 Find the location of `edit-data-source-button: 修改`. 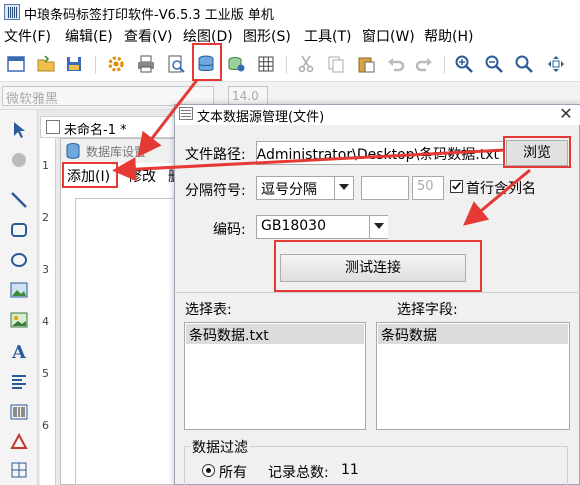

edit-data-source-button: 修改 is located at coordinates (142, 176).